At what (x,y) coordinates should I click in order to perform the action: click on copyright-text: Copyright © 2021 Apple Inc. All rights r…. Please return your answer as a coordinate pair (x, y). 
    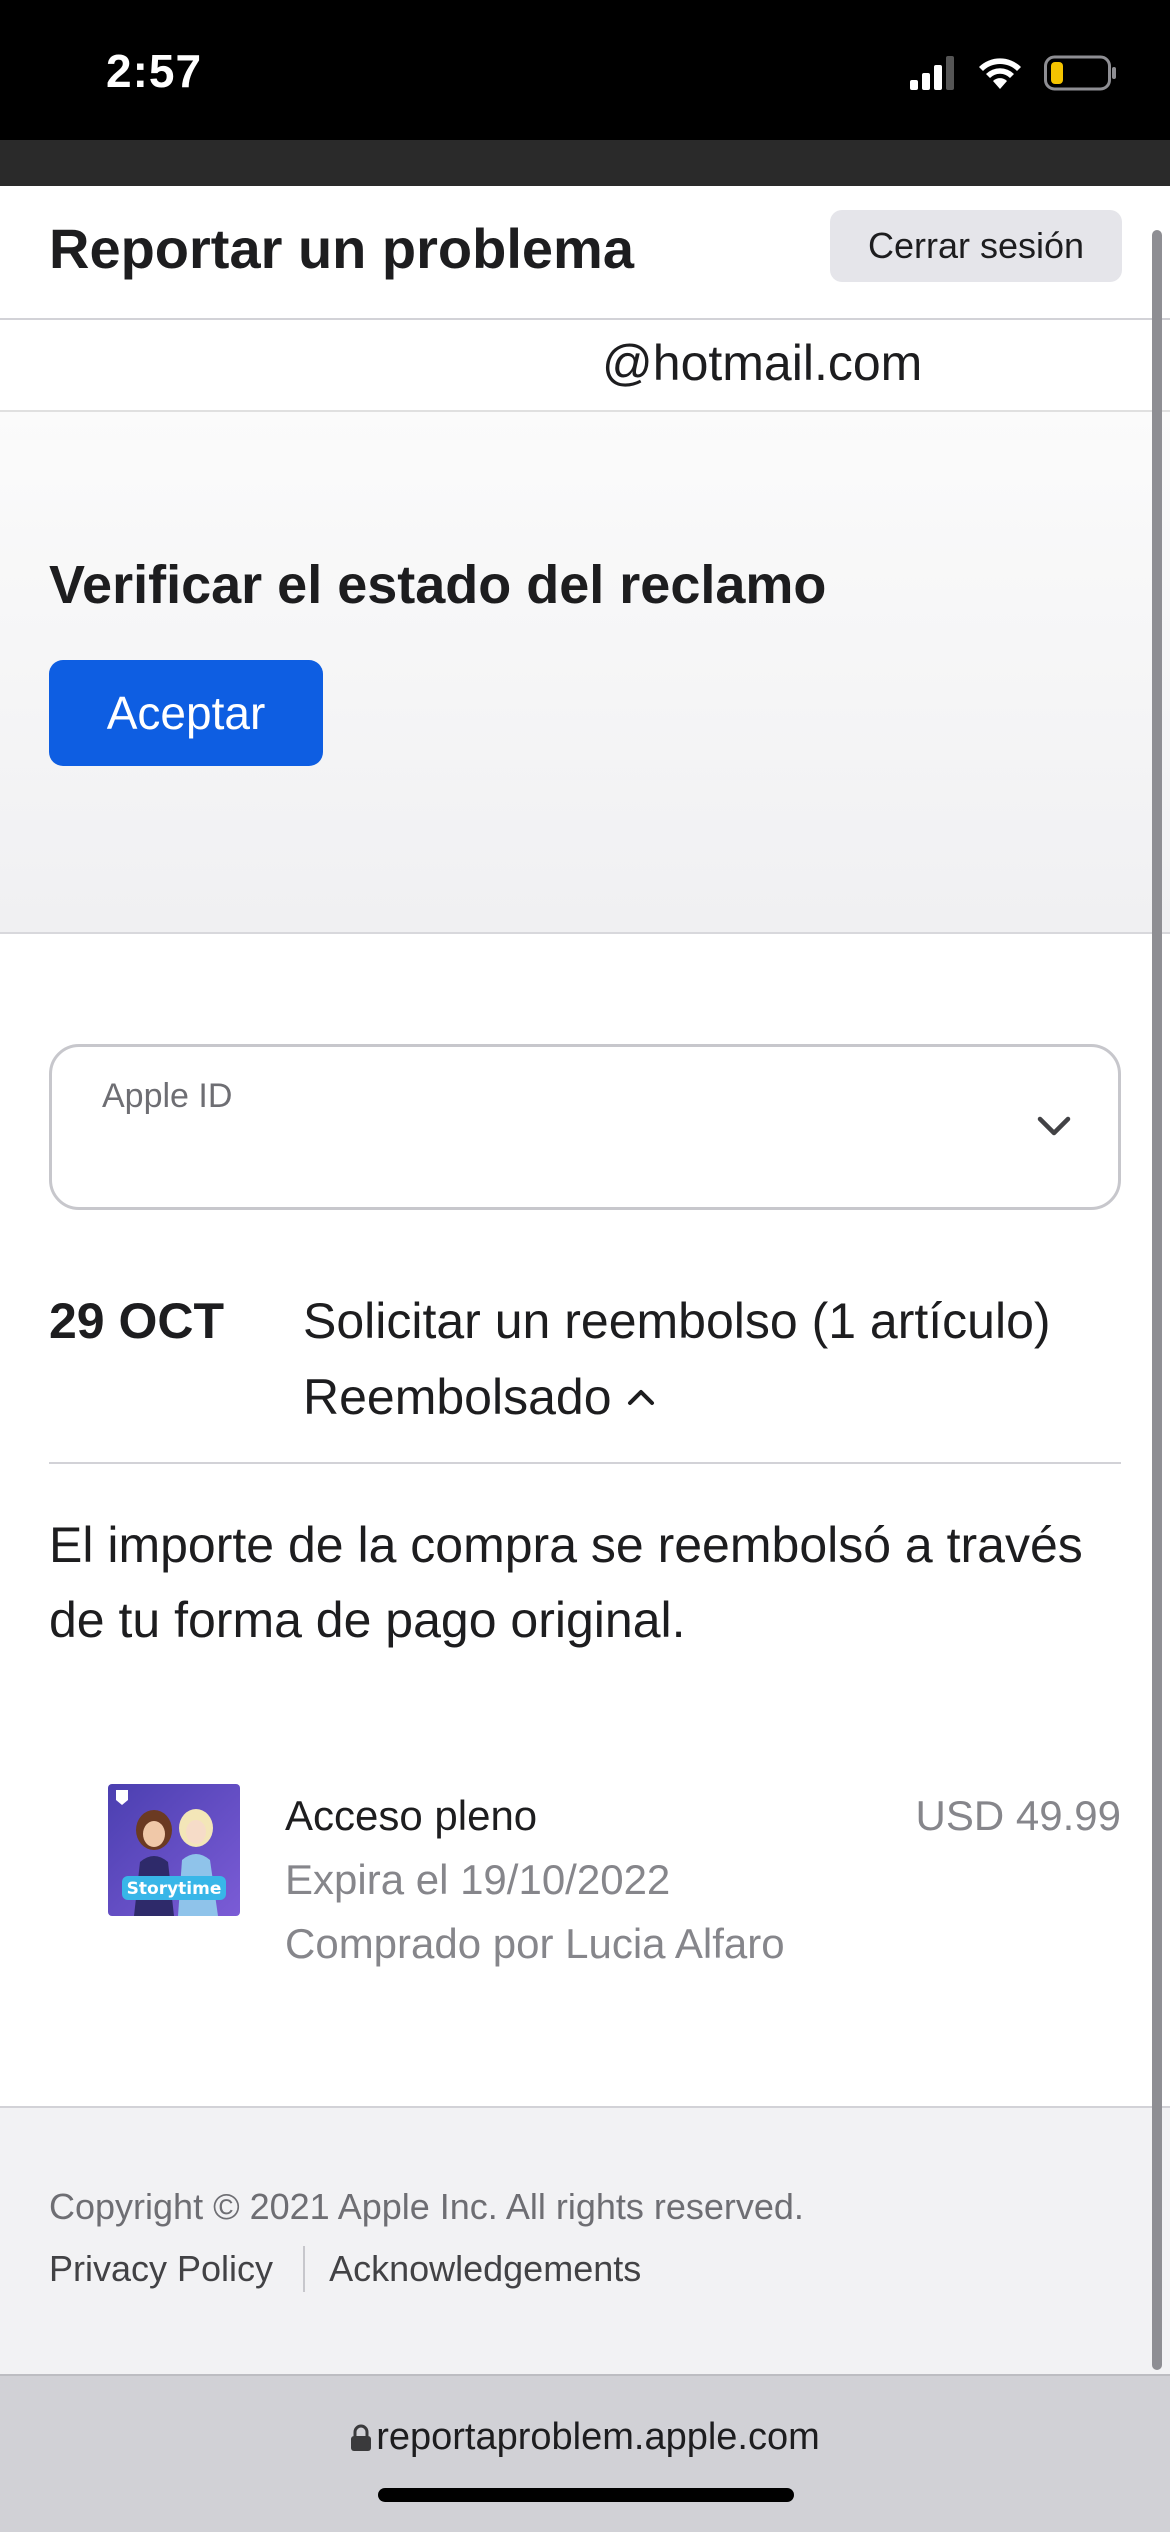
    Looking at the image, I should click on (426, 2206).